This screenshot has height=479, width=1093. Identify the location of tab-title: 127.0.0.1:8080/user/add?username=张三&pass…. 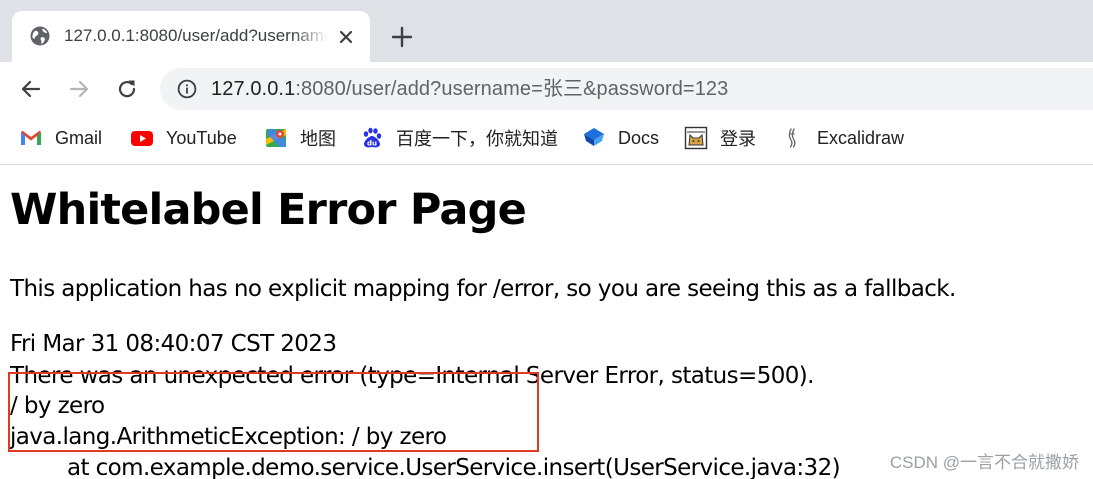
(196, 35).